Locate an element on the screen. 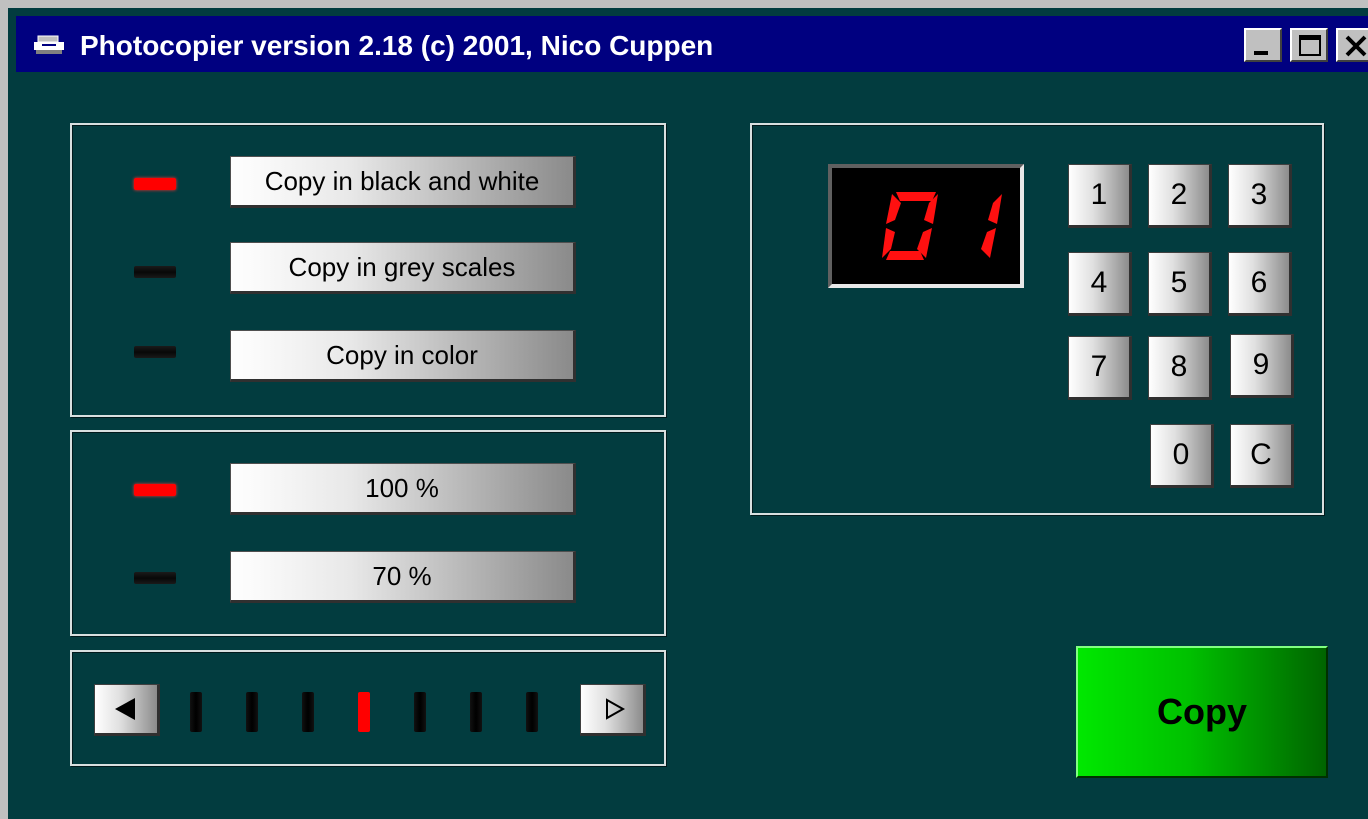 Image resolution: width=1368 pixels, height=819 pixels. key-8: 8 is located at coordinates (1180, 368).